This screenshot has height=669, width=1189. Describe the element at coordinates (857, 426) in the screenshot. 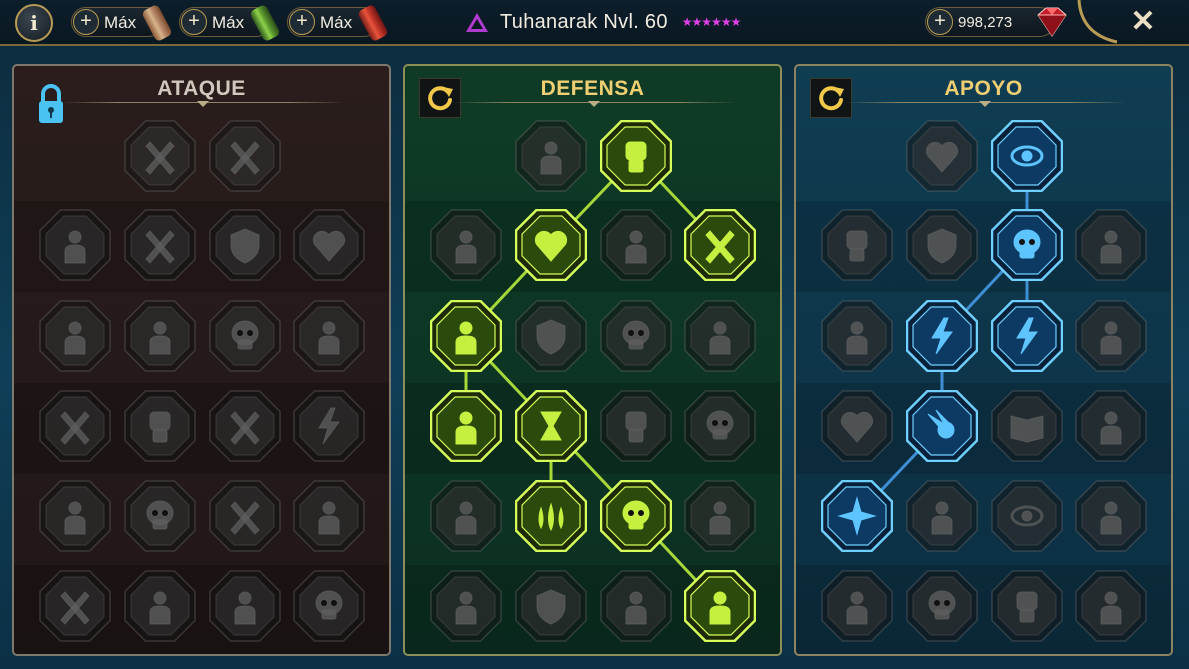

I see `chained-heart-node` at that location.